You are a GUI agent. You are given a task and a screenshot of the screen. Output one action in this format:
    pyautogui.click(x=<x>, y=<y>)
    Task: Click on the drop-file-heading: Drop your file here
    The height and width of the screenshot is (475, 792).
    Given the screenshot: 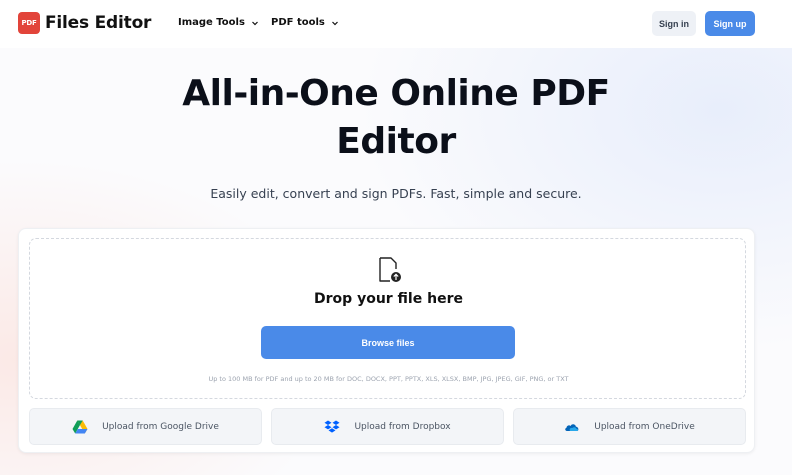 What is the action you would take?
    pyautogui.click(x=388, y=299)
    